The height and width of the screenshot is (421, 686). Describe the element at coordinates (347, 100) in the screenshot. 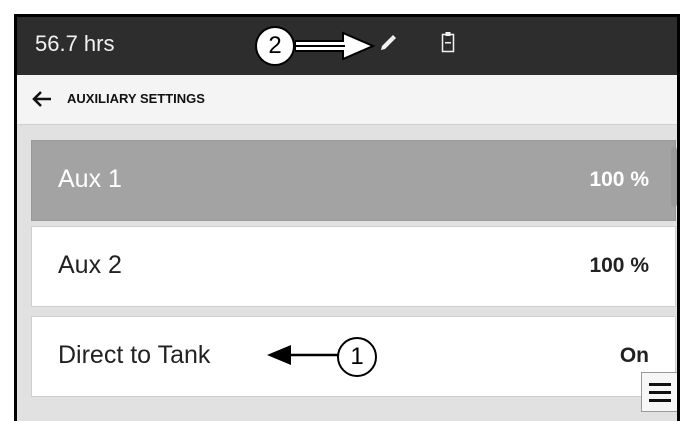

I see `title-bar: AUXILIARY SETTINGS` at that location.